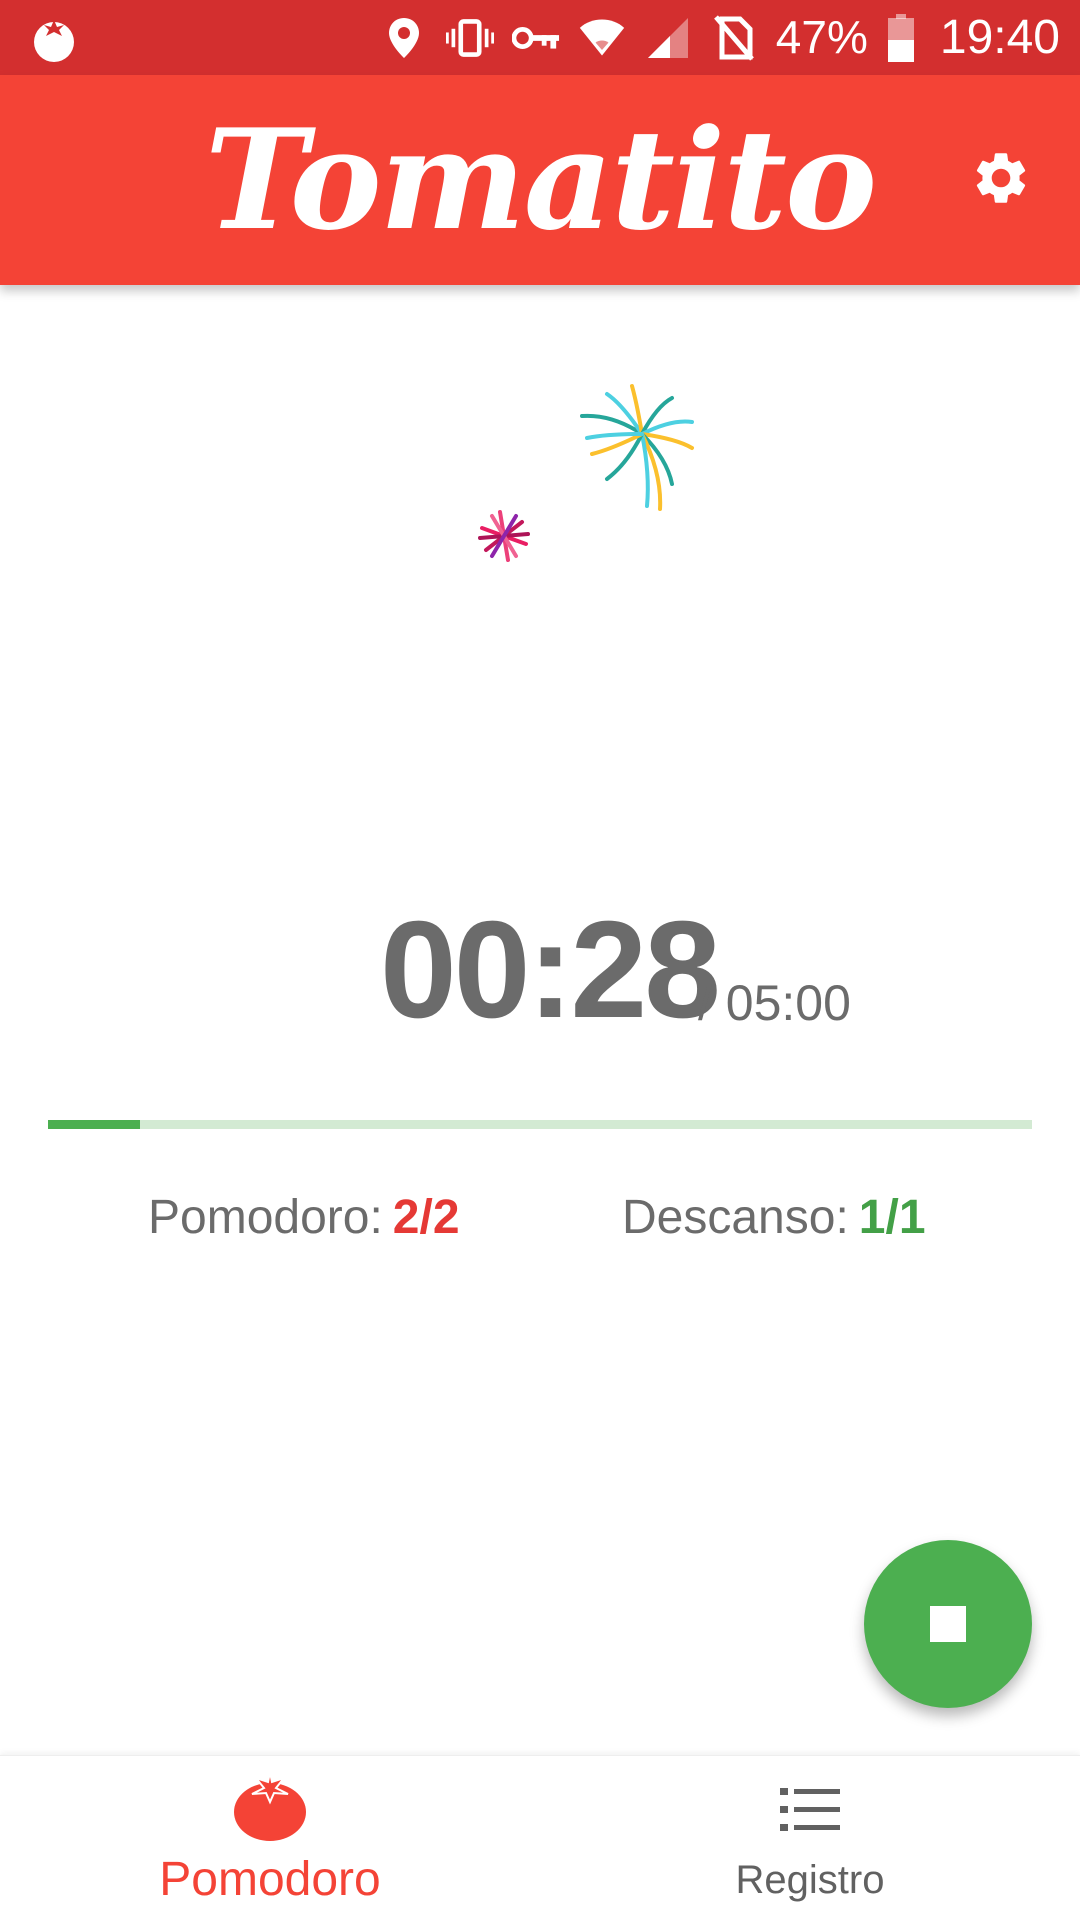 This screenshot has width=1080, height=1920. What do you see at coordinates (54, 38) in the screenshot?
I see `tomato-app-icon` at bounding box center [54, 38].